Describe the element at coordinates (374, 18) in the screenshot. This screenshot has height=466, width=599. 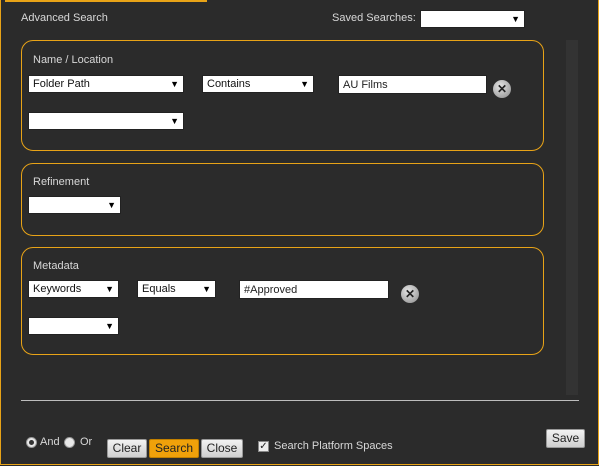
I see `saved-searches-label: Saved Searches:` at that location.